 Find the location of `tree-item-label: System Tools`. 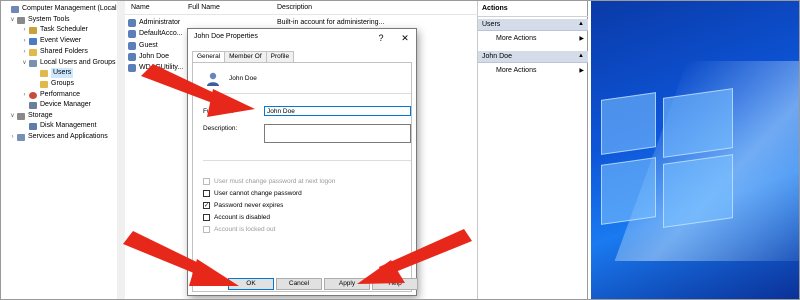

tree-item-label: System Tools is located at coordinates (49, 19).